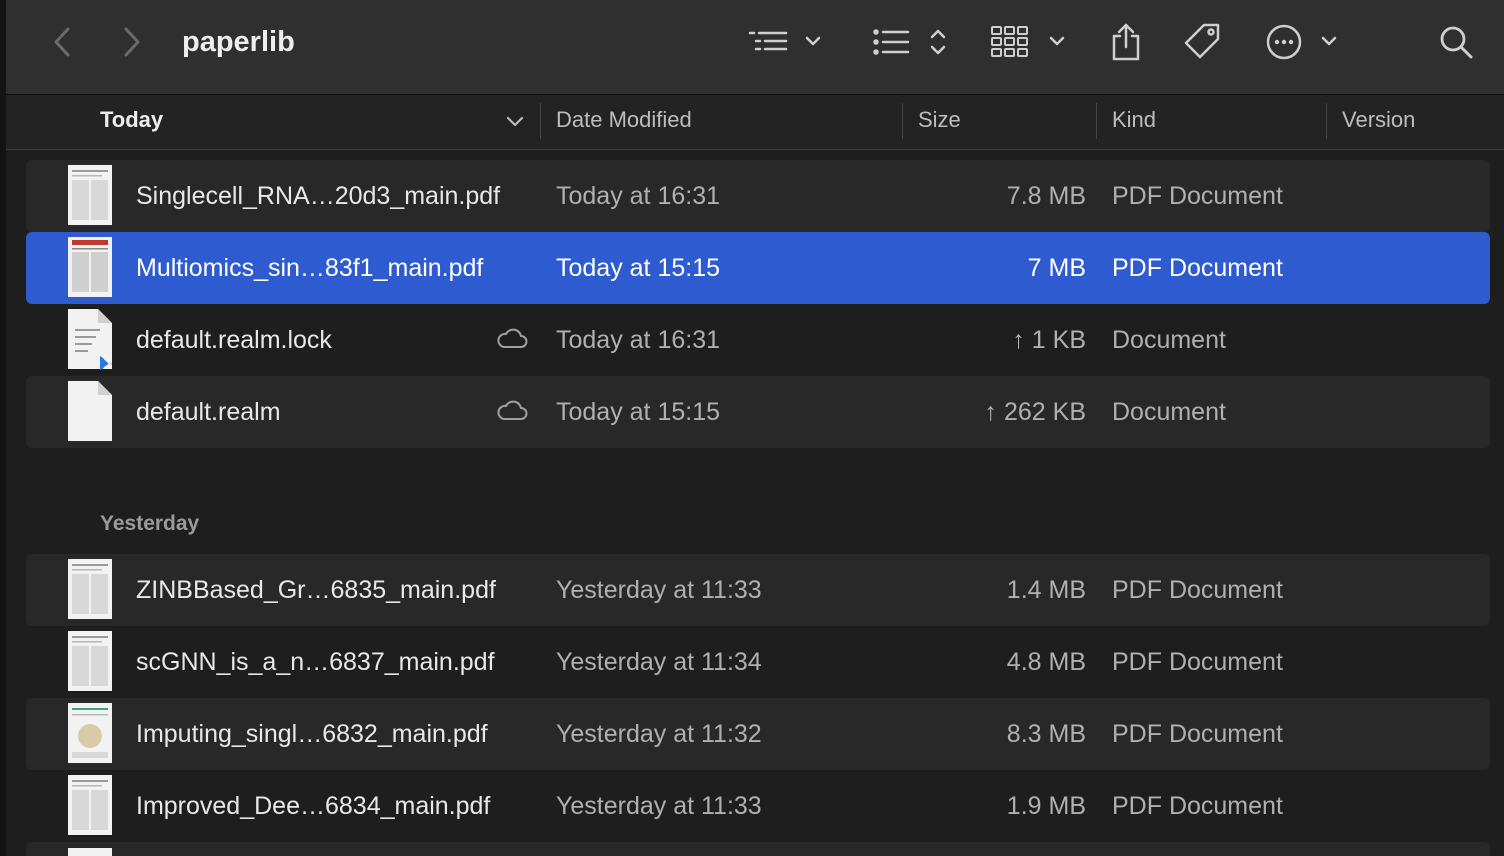  I want to click on tag-button, so click(1203, 42).